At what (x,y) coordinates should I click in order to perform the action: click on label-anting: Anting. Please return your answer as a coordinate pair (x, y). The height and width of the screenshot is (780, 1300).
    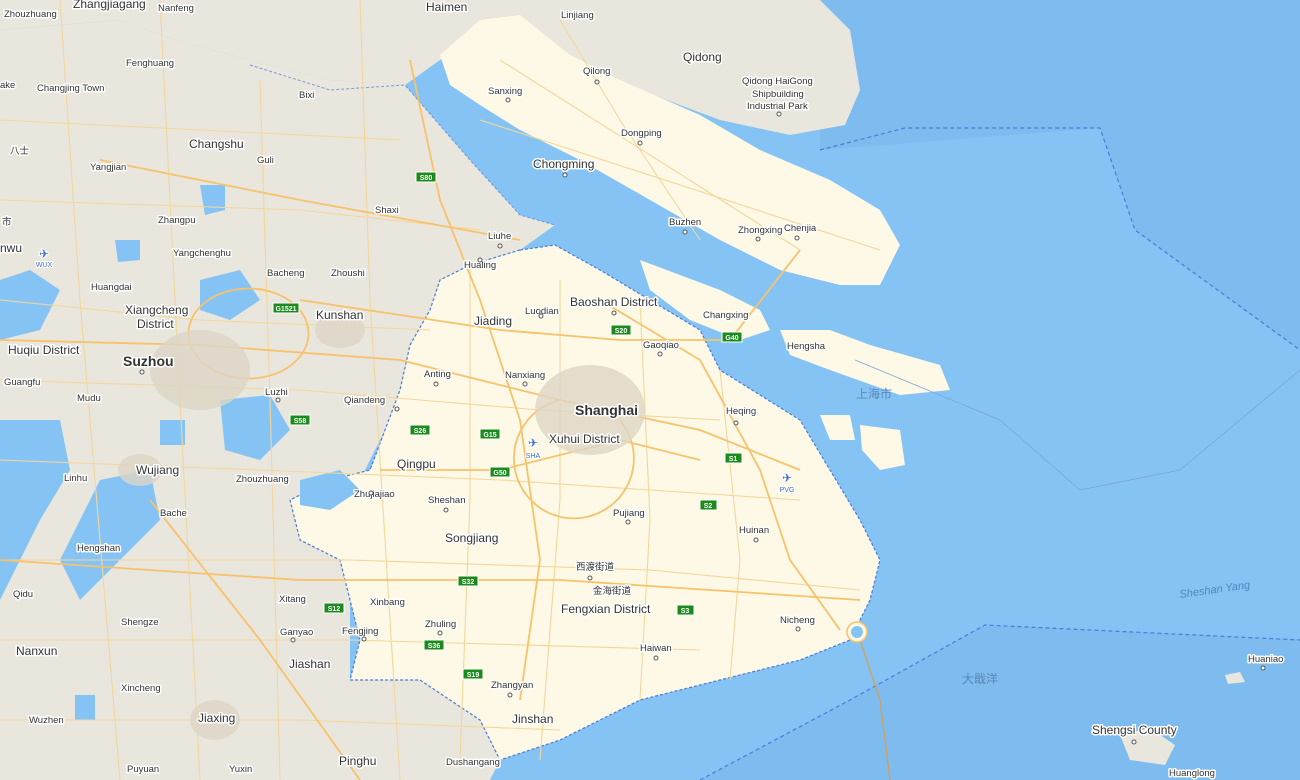
    Looking at the image, I should click on (438, 375).